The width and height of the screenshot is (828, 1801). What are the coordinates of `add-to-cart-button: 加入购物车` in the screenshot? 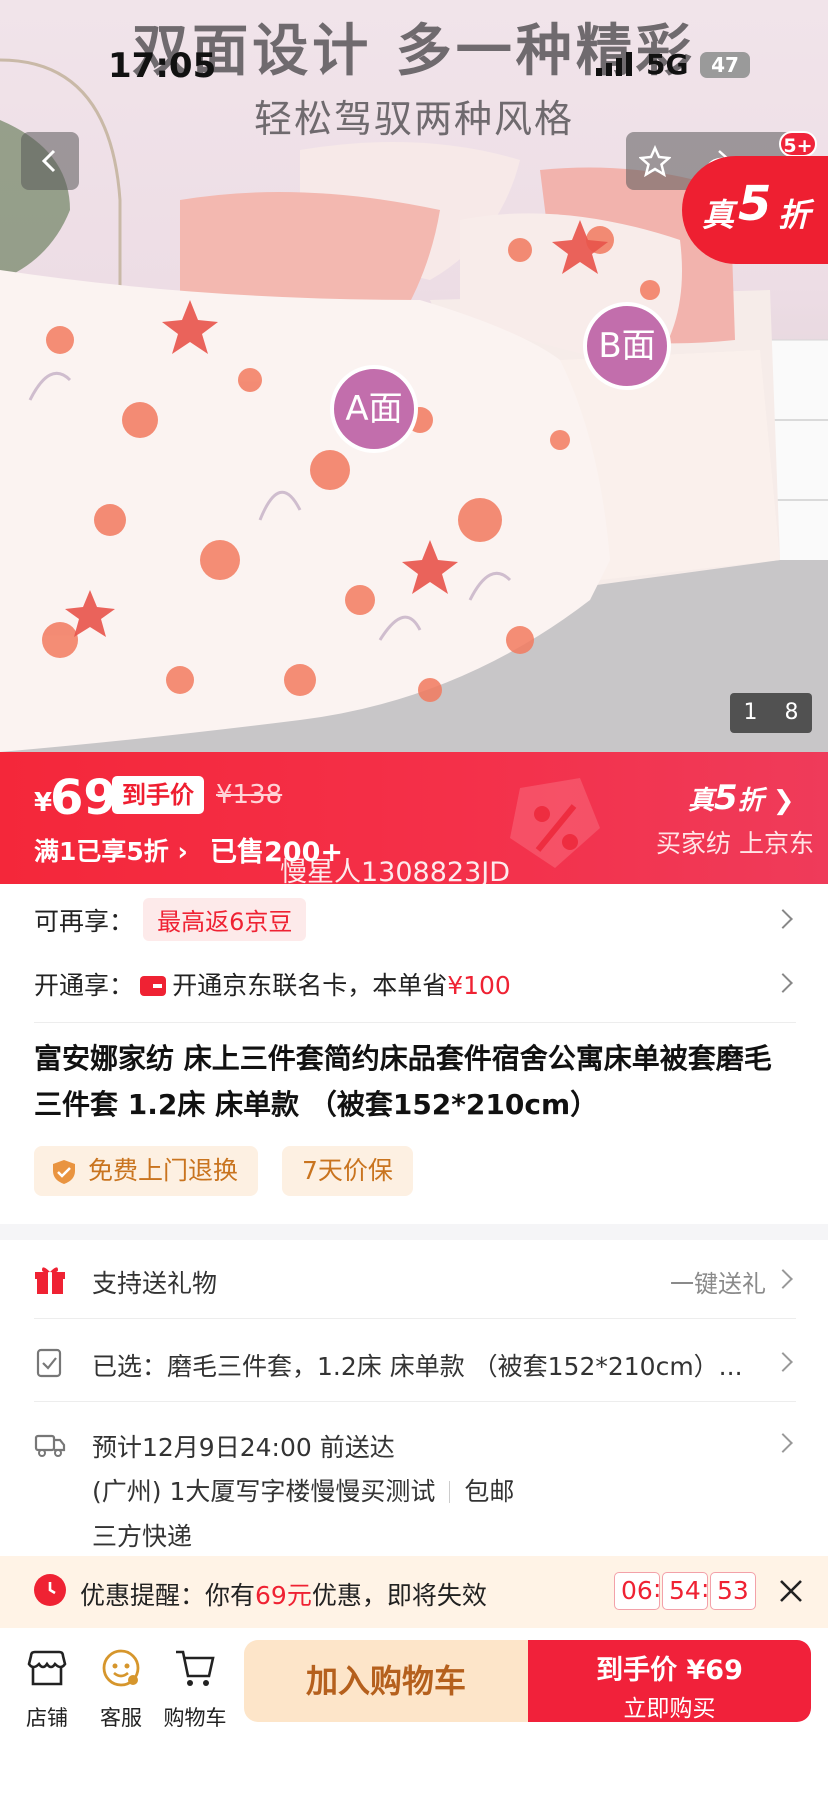 It's located at (386, 1681).